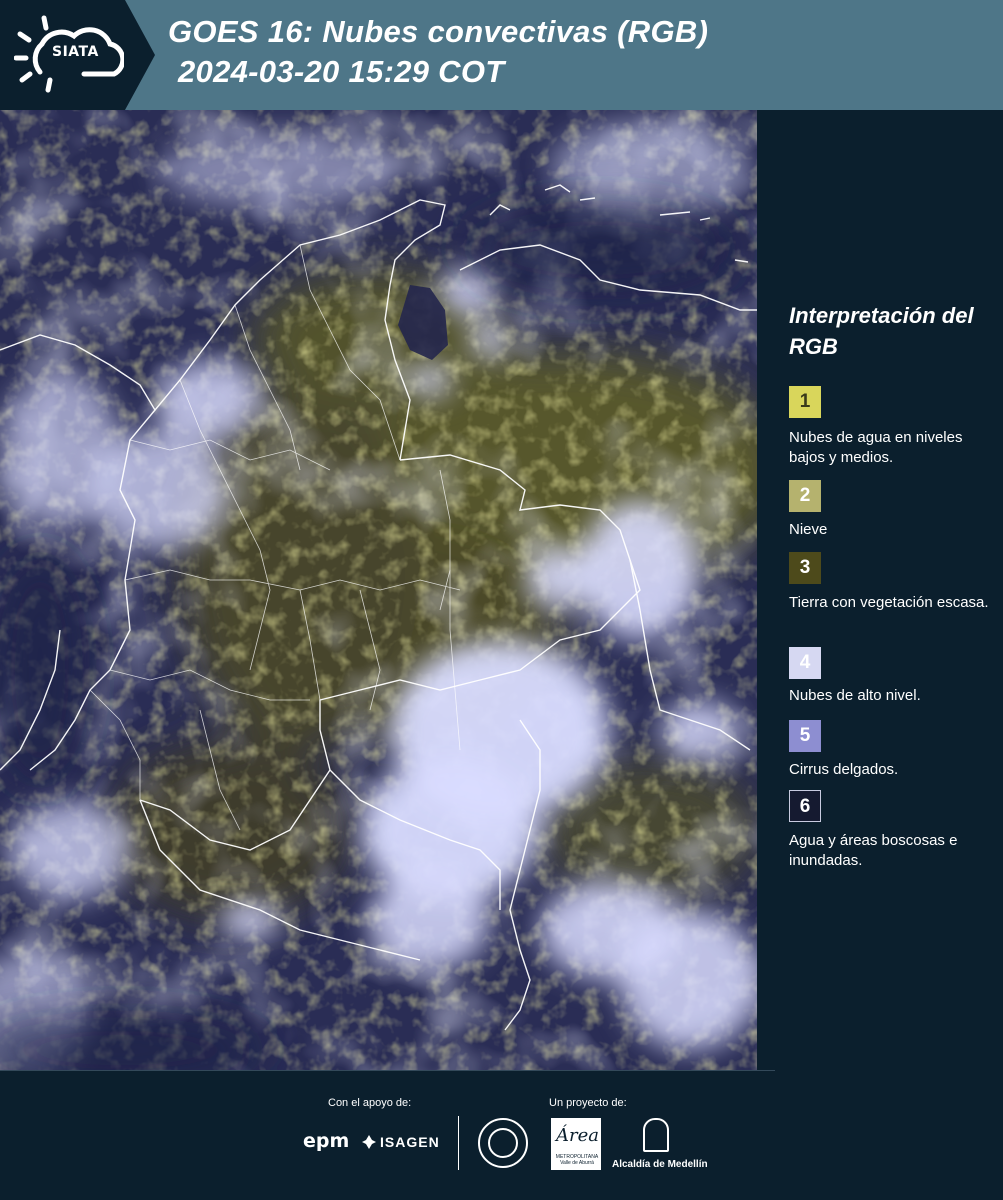  I want to click on footer-vertical-divider, so click(458, 1143).